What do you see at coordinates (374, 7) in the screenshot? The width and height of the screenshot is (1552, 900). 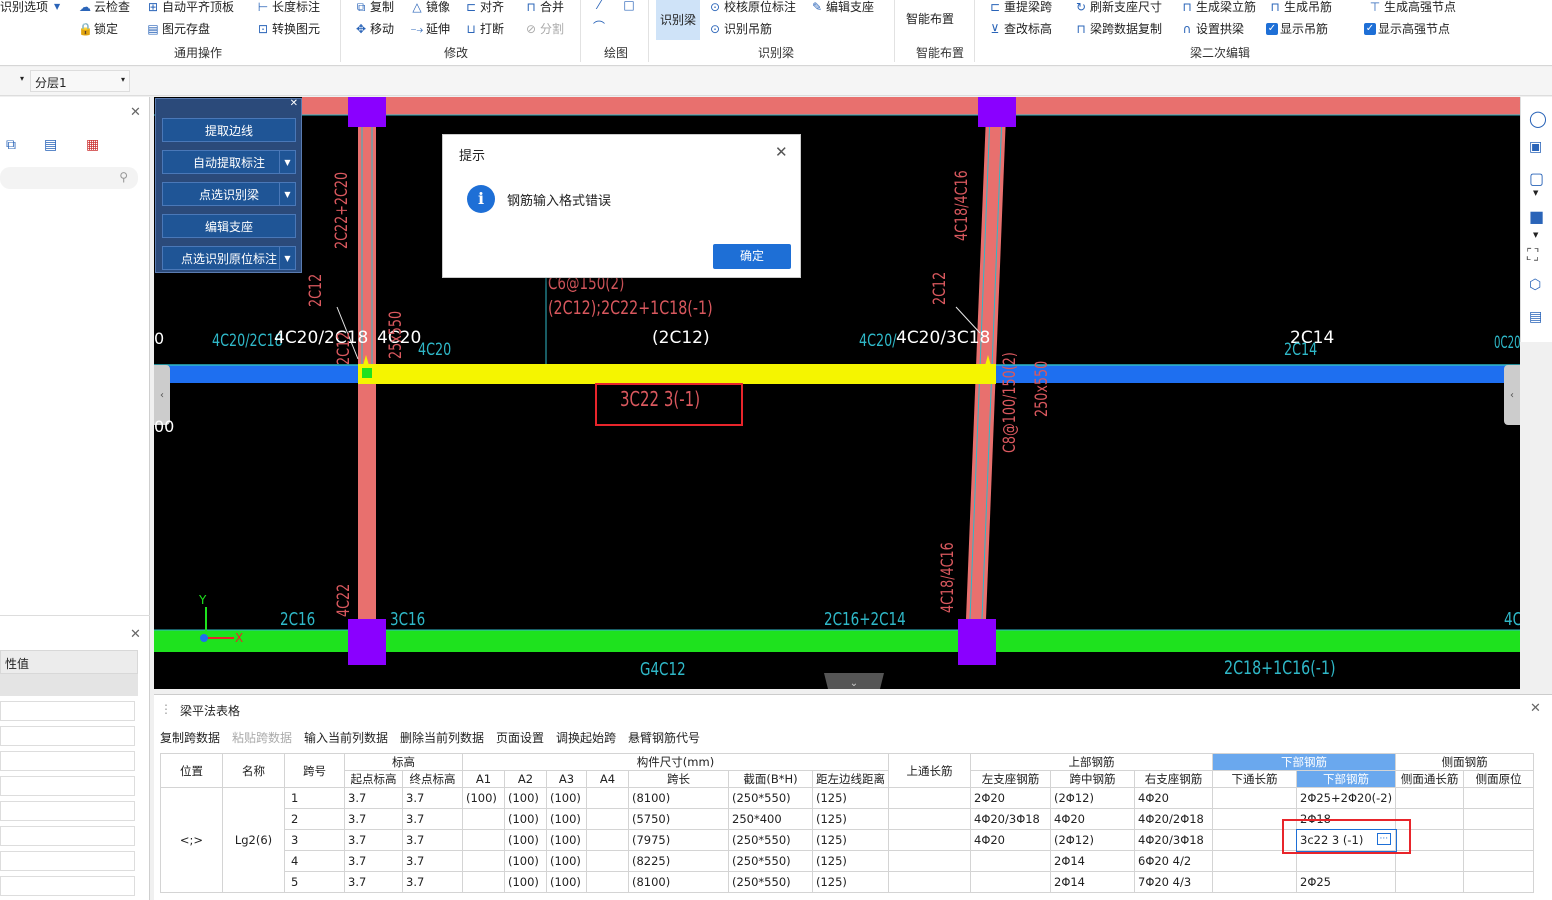 I see `copy-button: ⧉ 复制` at bounding box center [374, 7].